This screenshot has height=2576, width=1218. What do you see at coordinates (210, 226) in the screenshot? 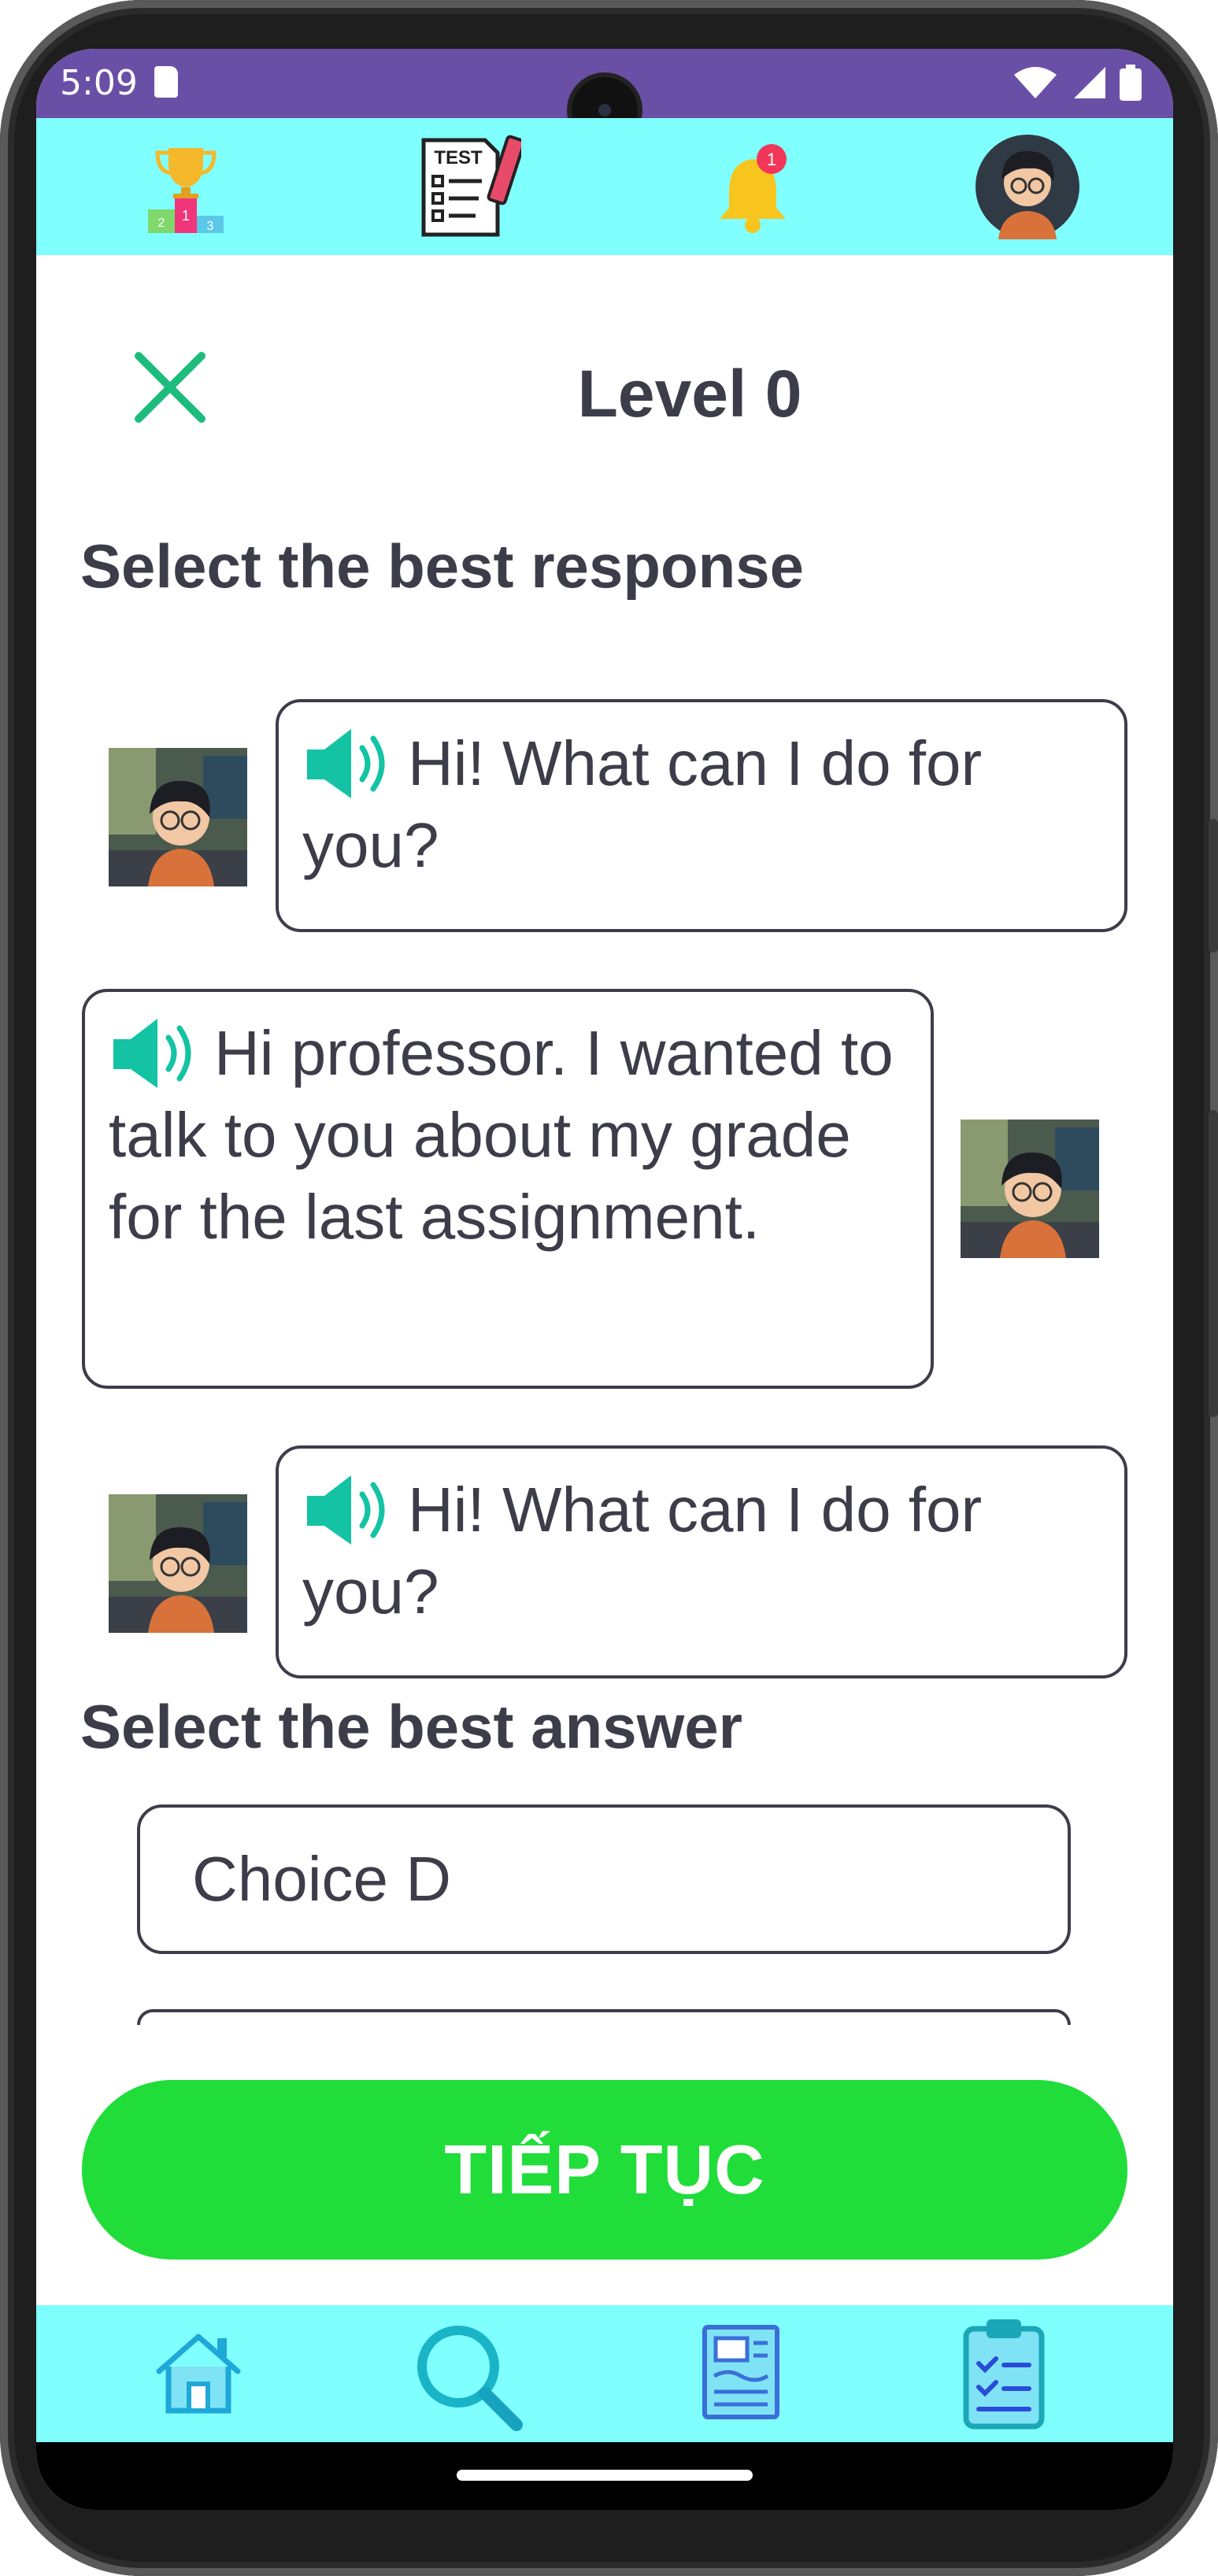
I see `svg-text: 3` at bounding box center [210, 226].